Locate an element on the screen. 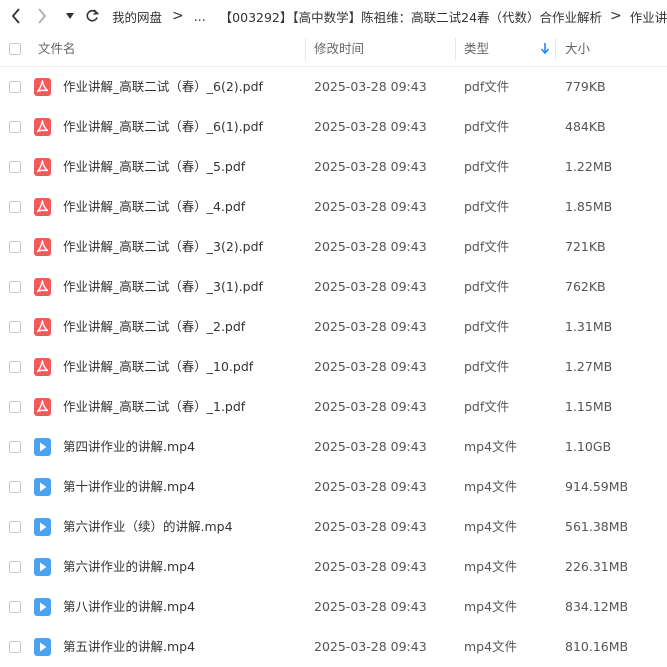 The height and width of the screenshot is (667, 667). file-name: 作业讲解_高联二试（春）_5.pdf is located at coordinates (154, 167).